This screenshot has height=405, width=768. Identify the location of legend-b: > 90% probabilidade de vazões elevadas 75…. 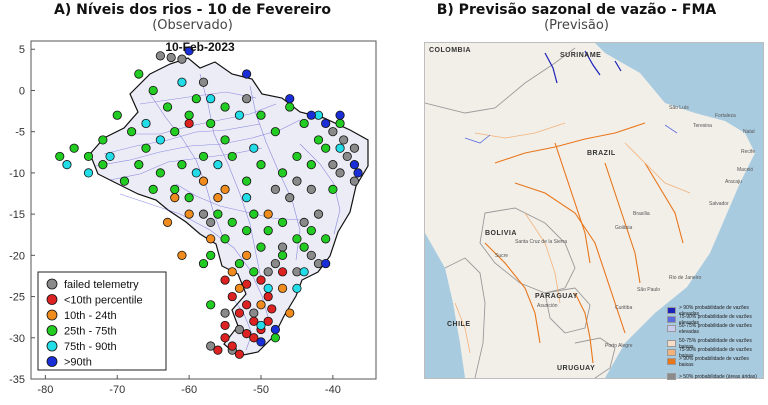
(714, 343).